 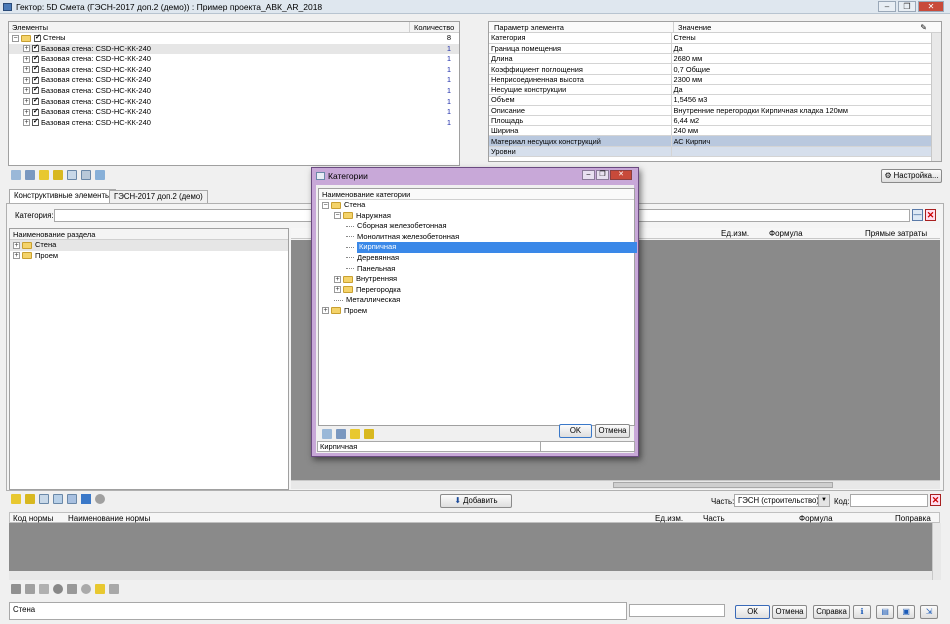 I want to click on norms-scrollbar, so click(x=936, y=551).